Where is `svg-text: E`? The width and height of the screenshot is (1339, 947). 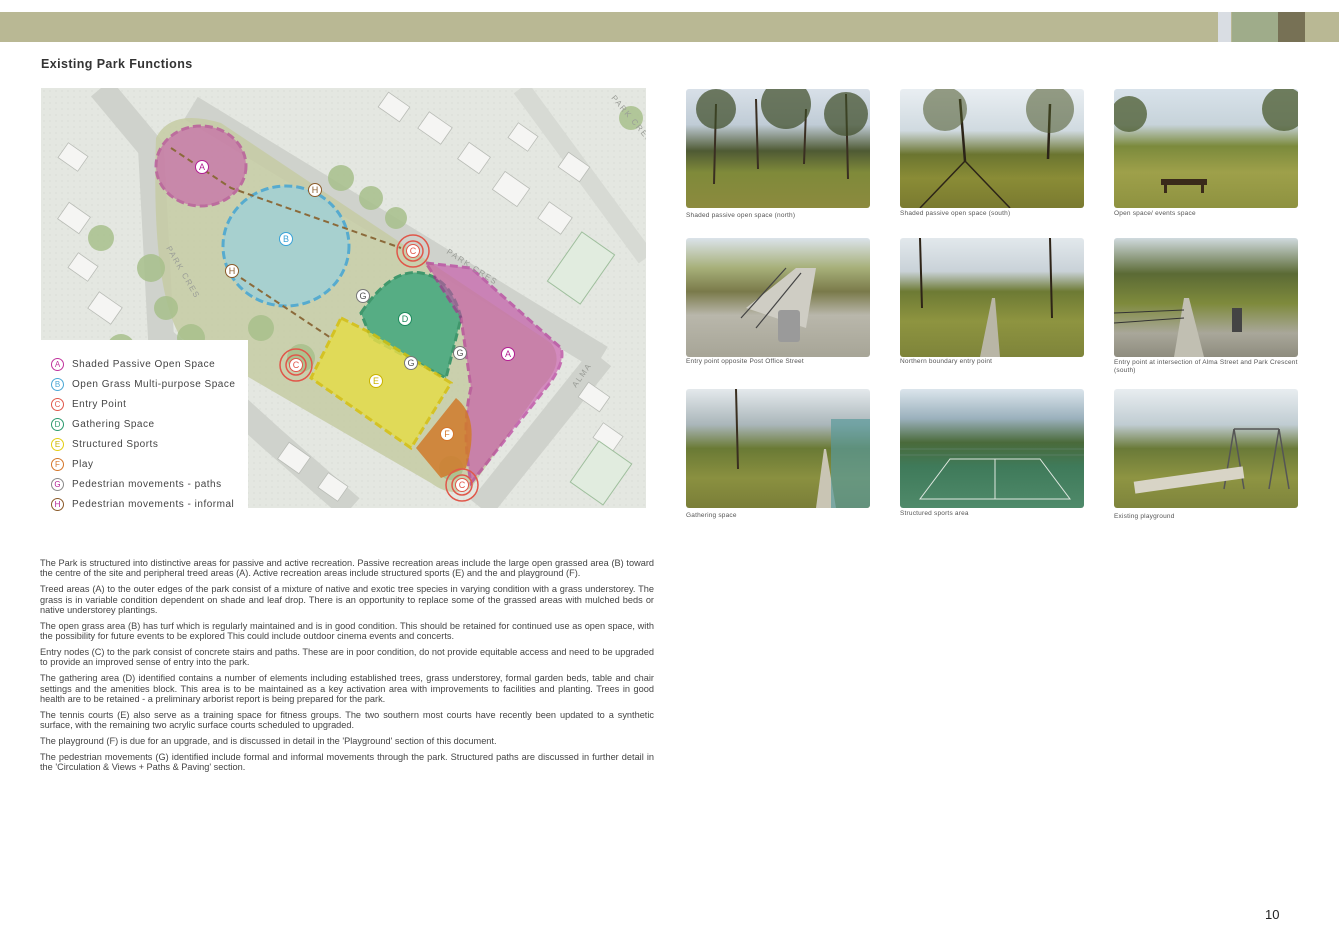
svg-text: E is located at coordinates (376, 381).